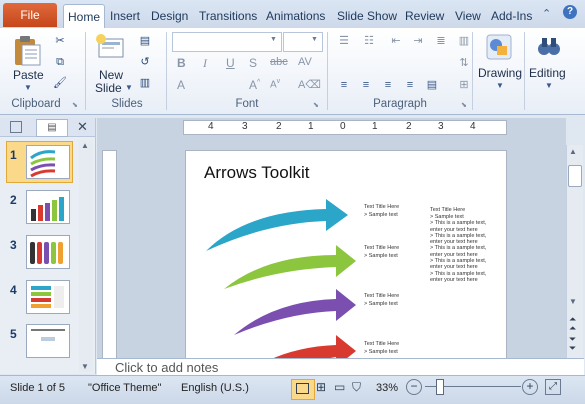  Describe the element at coordinates (449, 217) in the screenshot. I see `bullet-text: Sample text` at that location.